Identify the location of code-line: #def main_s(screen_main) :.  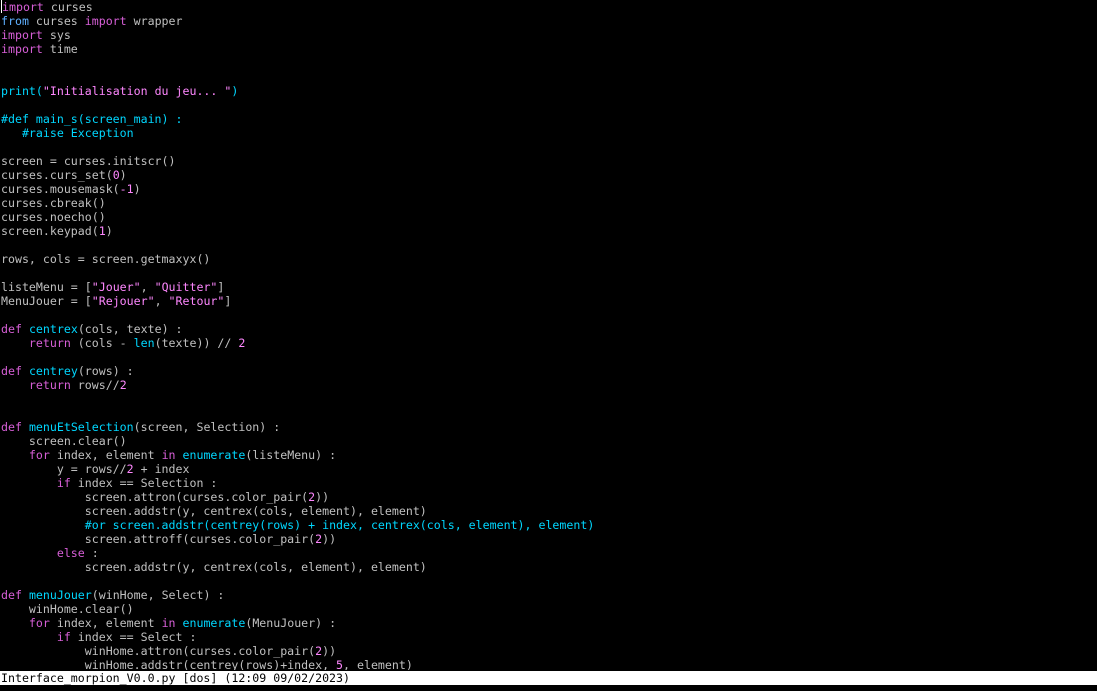
(548, 119).